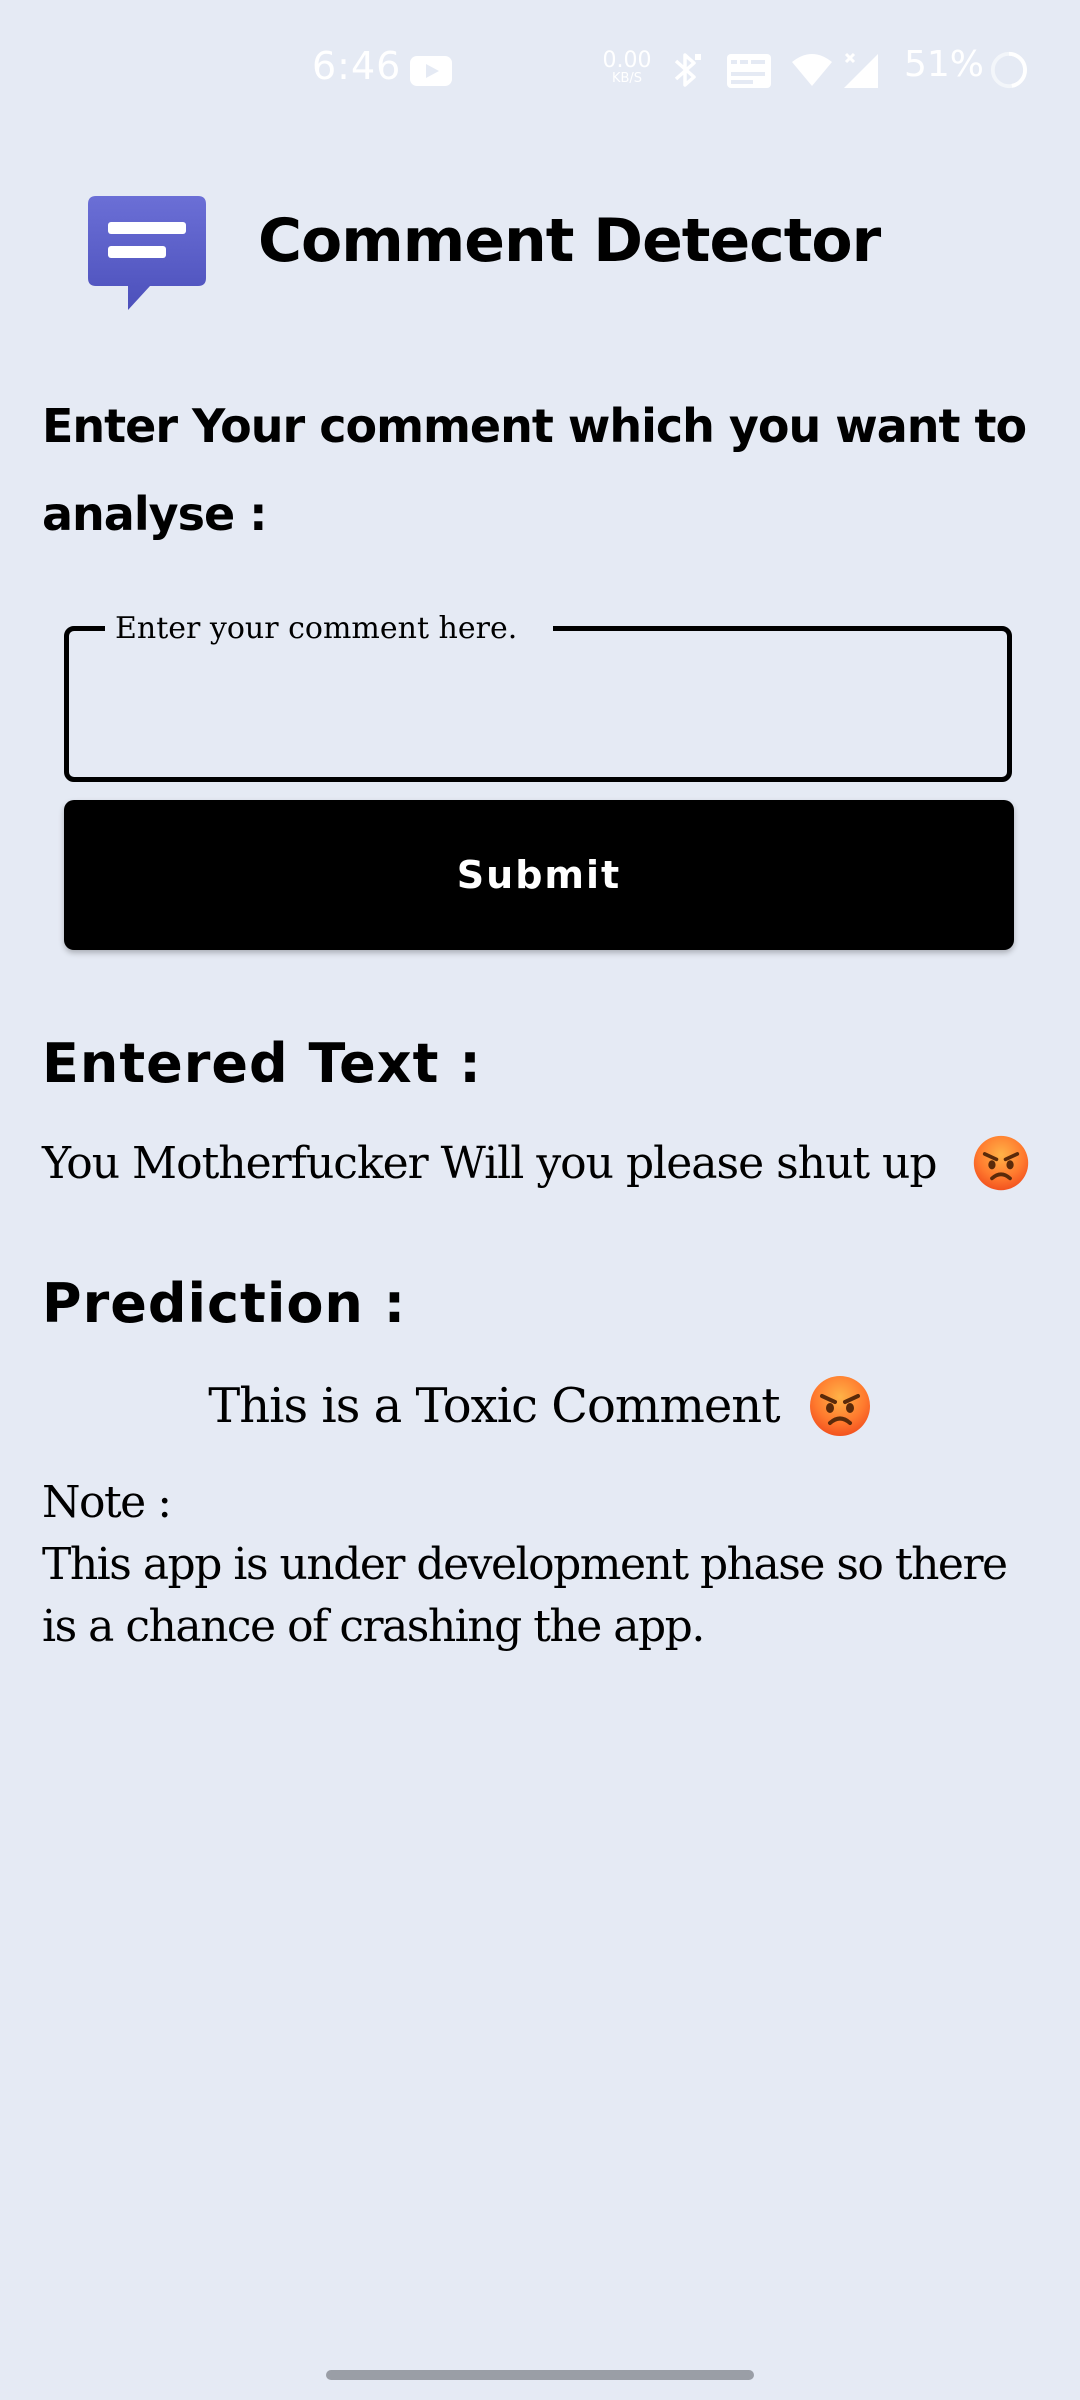 The image size is (1080, 2400). Describe the element at coordinates (147, 253) in the screenshot. I see `chat-message-icon` at that location.